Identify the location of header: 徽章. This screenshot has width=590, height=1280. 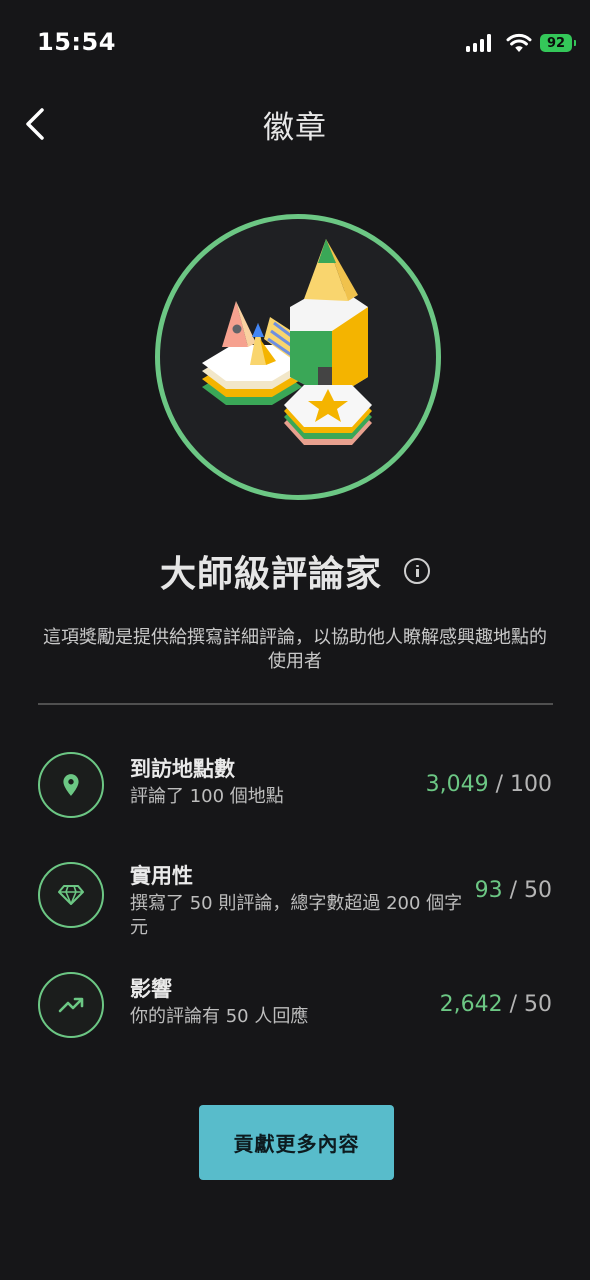
(295, 123).